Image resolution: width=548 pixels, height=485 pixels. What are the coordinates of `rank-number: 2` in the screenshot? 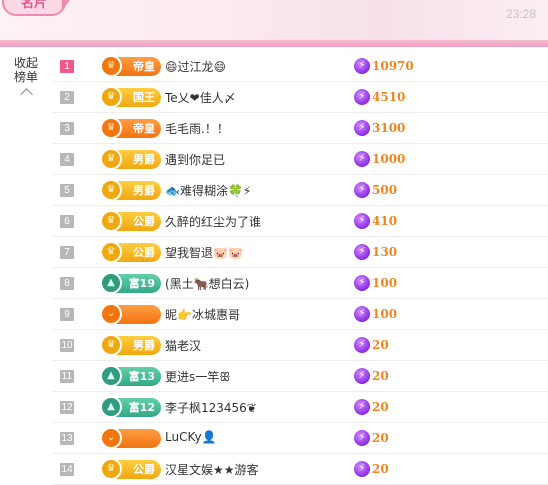 It's located at (67, 97).